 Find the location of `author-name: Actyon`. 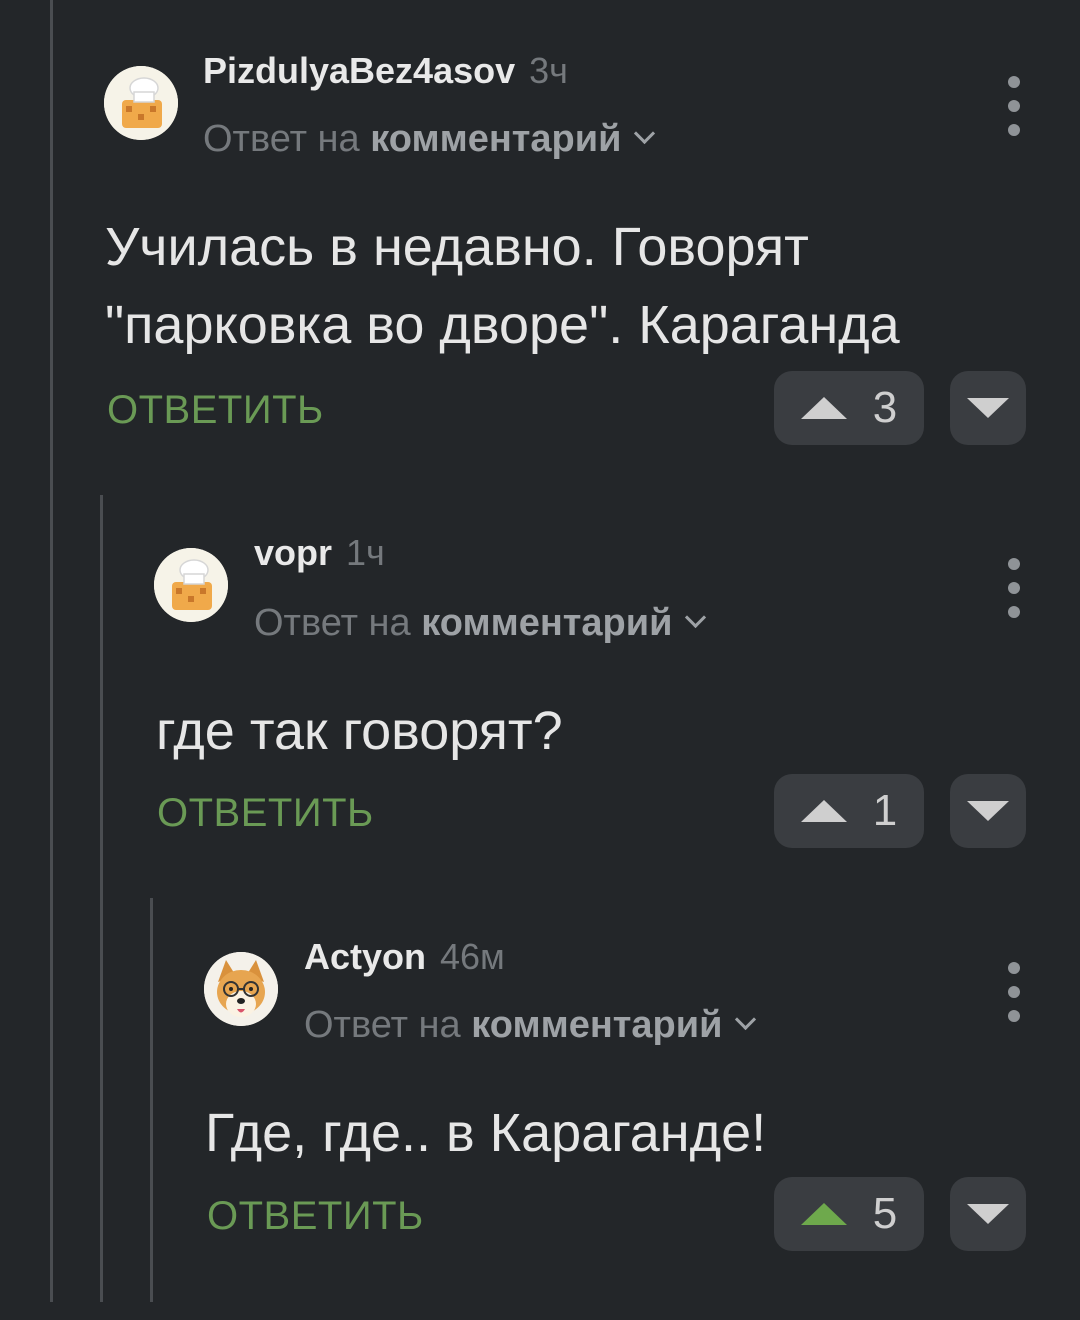

author-name: Actyon is located at coordinates (365, 956).